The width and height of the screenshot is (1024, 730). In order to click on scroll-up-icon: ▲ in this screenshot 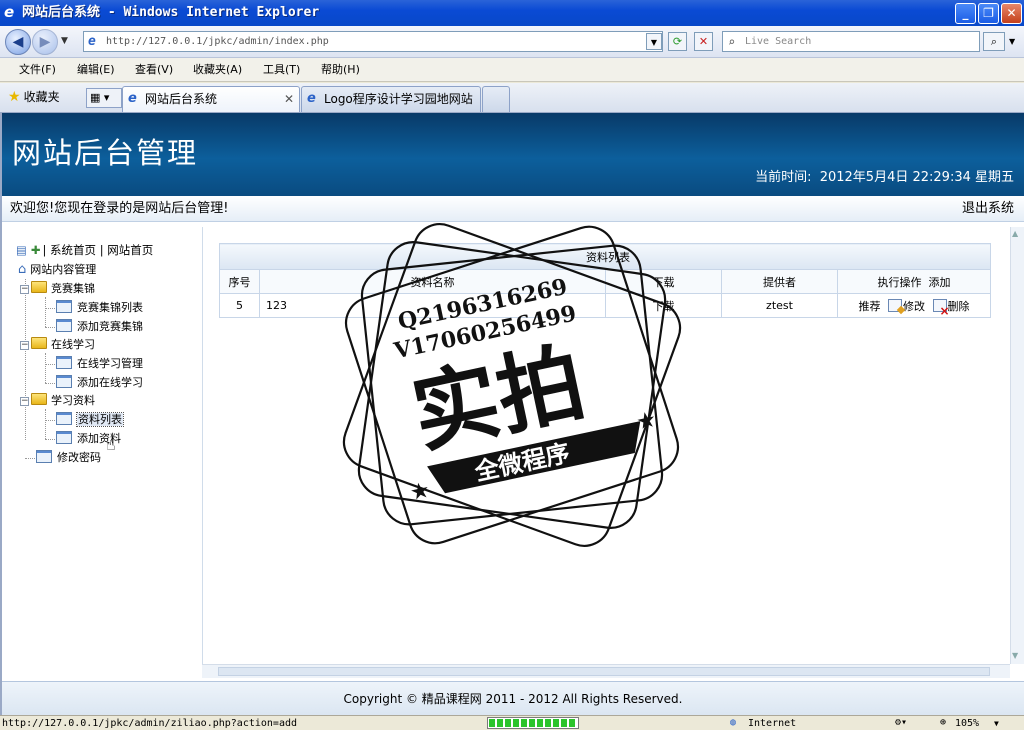, I will do `click(1015, 233)`.